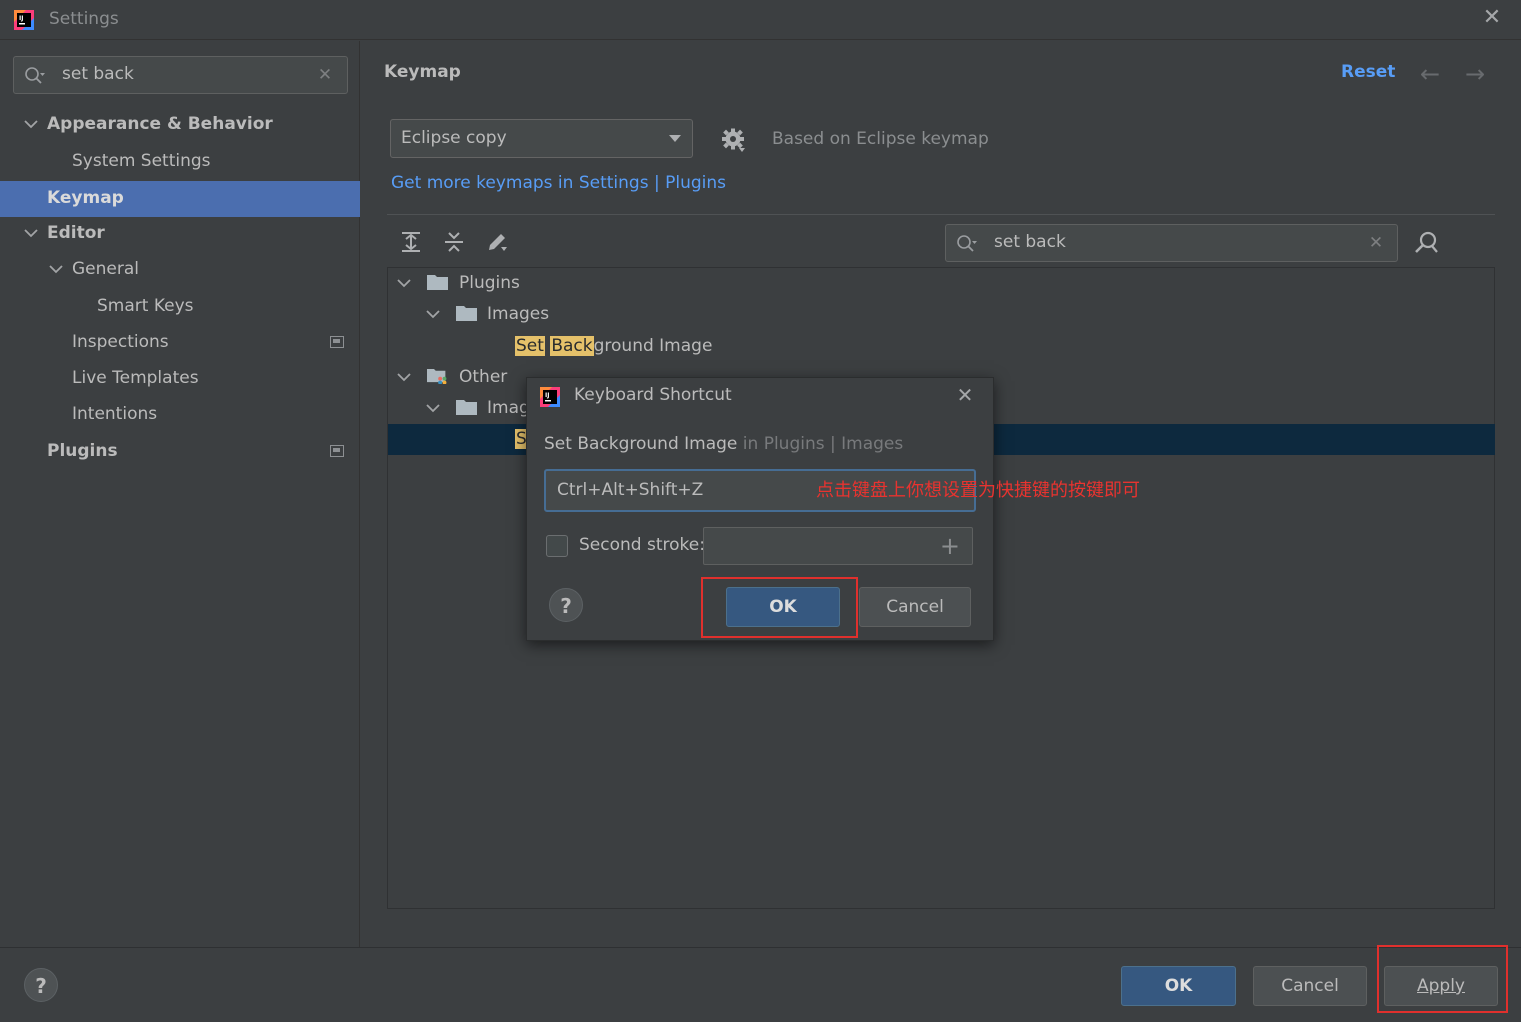 The width and height of the screenshot is (1521, 1022). I want to click on action-path: in Plugins | Images, so click(820, 444).